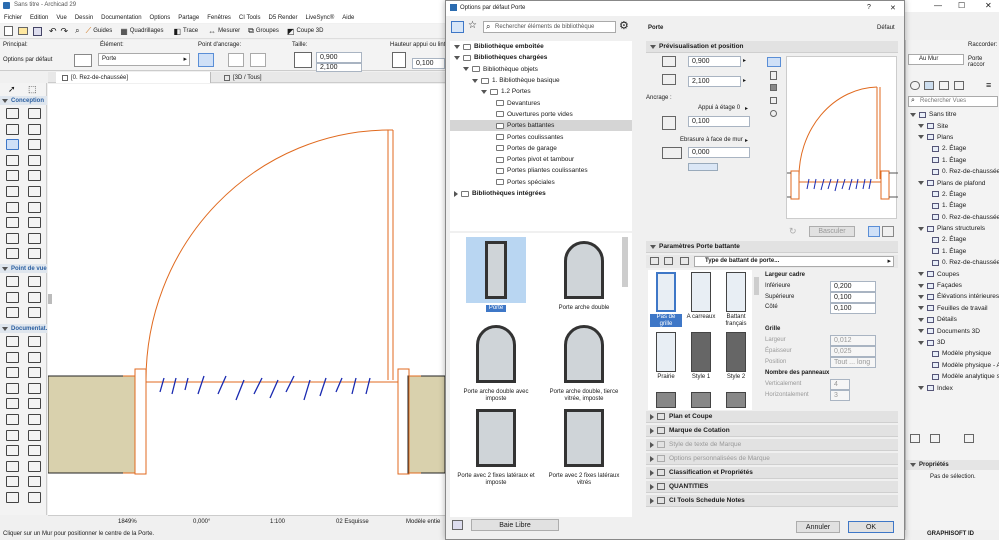 This screenshot has width=999, height=540. Describe the element at coordinates (229, 31) in the screenshot. I see `mesurer-button: Mesurer` at that location.